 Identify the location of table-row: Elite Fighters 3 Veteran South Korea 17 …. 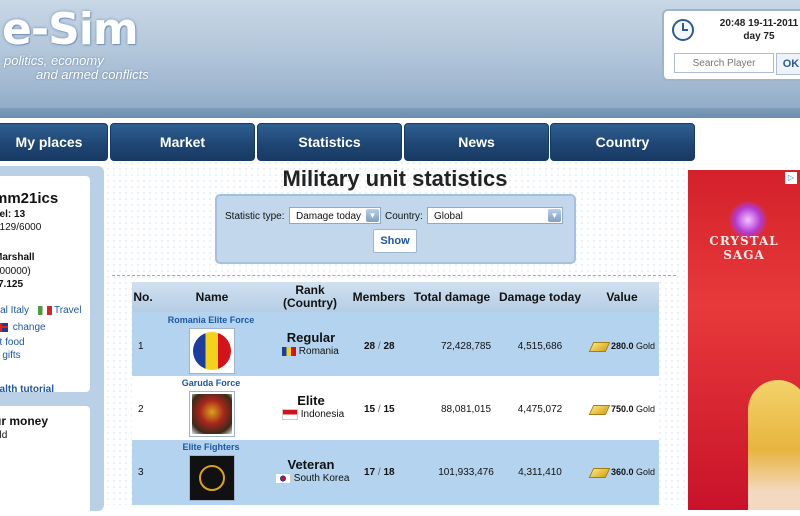
(395, 472).